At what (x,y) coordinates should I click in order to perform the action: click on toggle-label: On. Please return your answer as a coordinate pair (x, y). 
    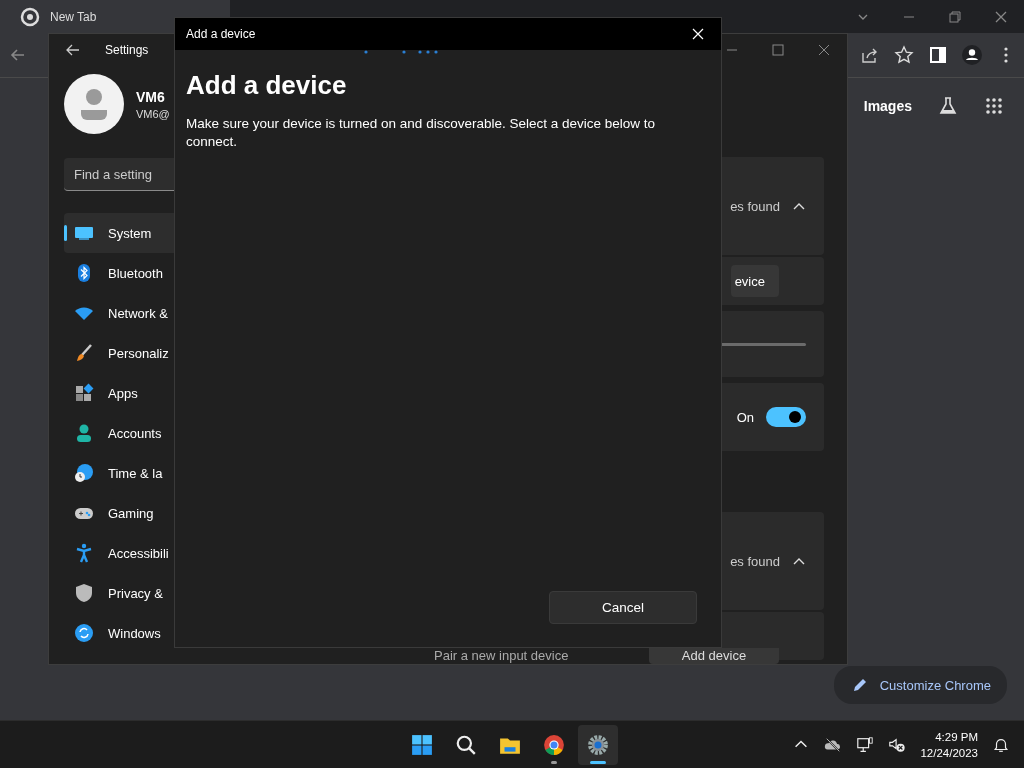
    Looking at the image, I should click on (745, 417).